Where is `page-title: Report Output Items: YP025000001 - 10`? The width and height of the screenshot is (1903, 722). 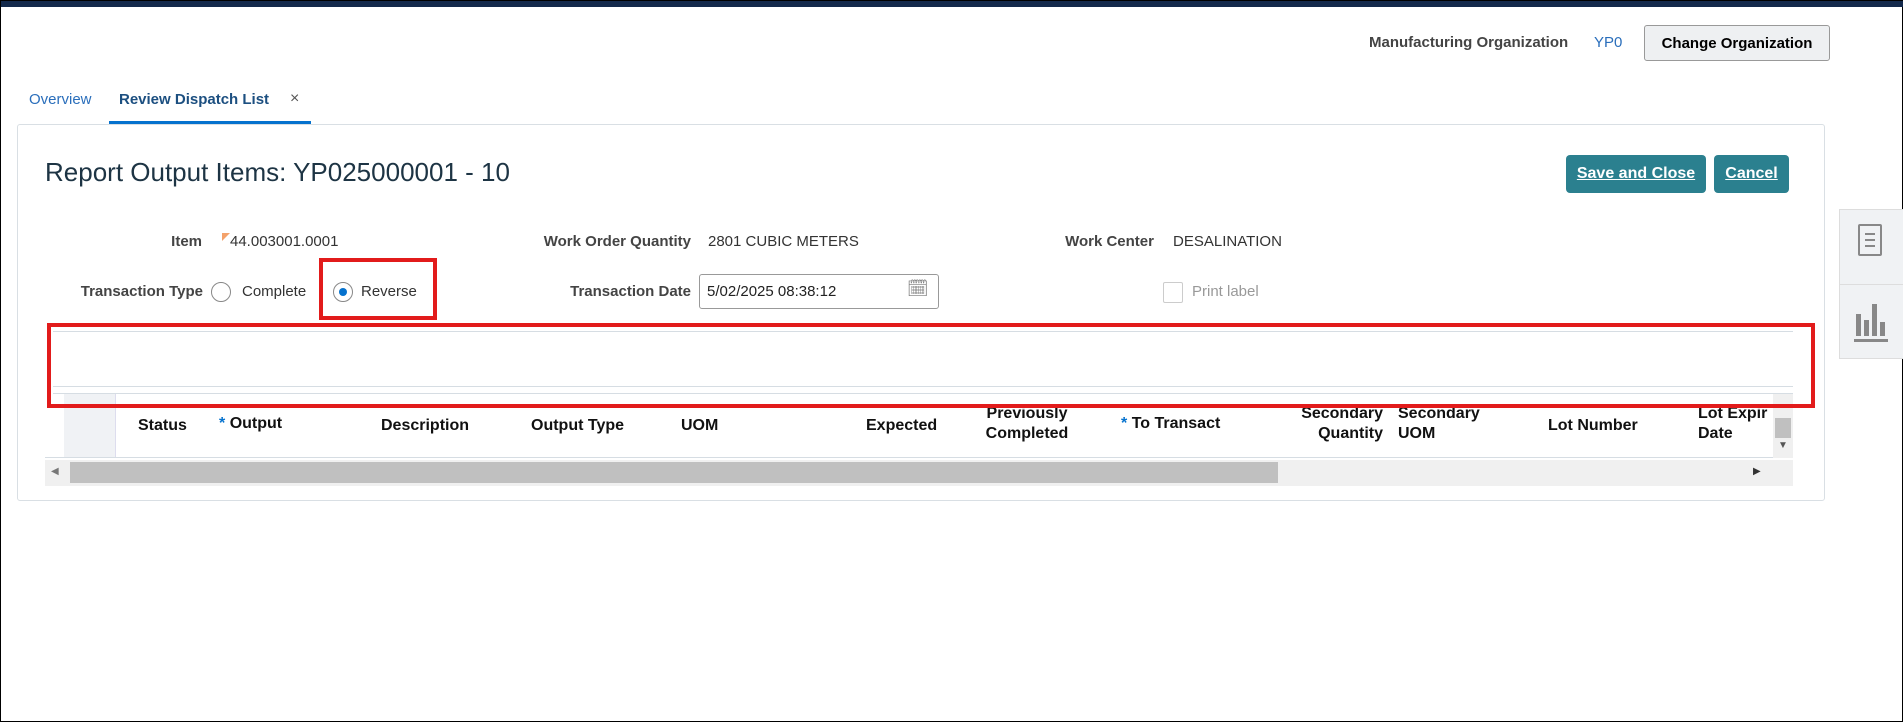
page-title: Report Output Items: YP025000001 - 10 is located at coordinates (277, 172).